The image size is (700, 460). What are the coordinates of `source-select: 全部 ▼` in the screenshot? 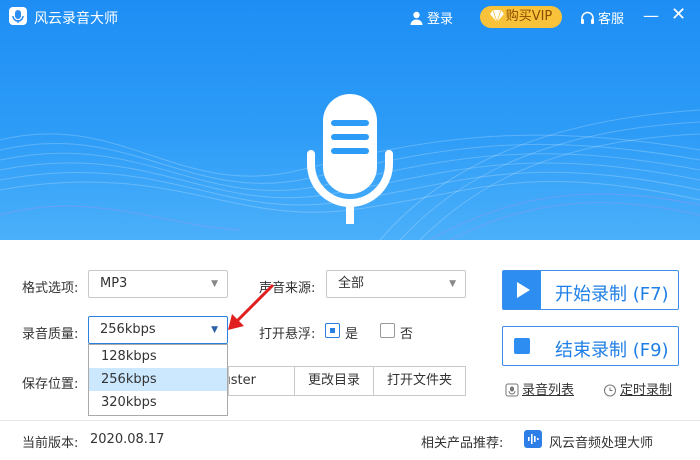 It's located at (396, 284).